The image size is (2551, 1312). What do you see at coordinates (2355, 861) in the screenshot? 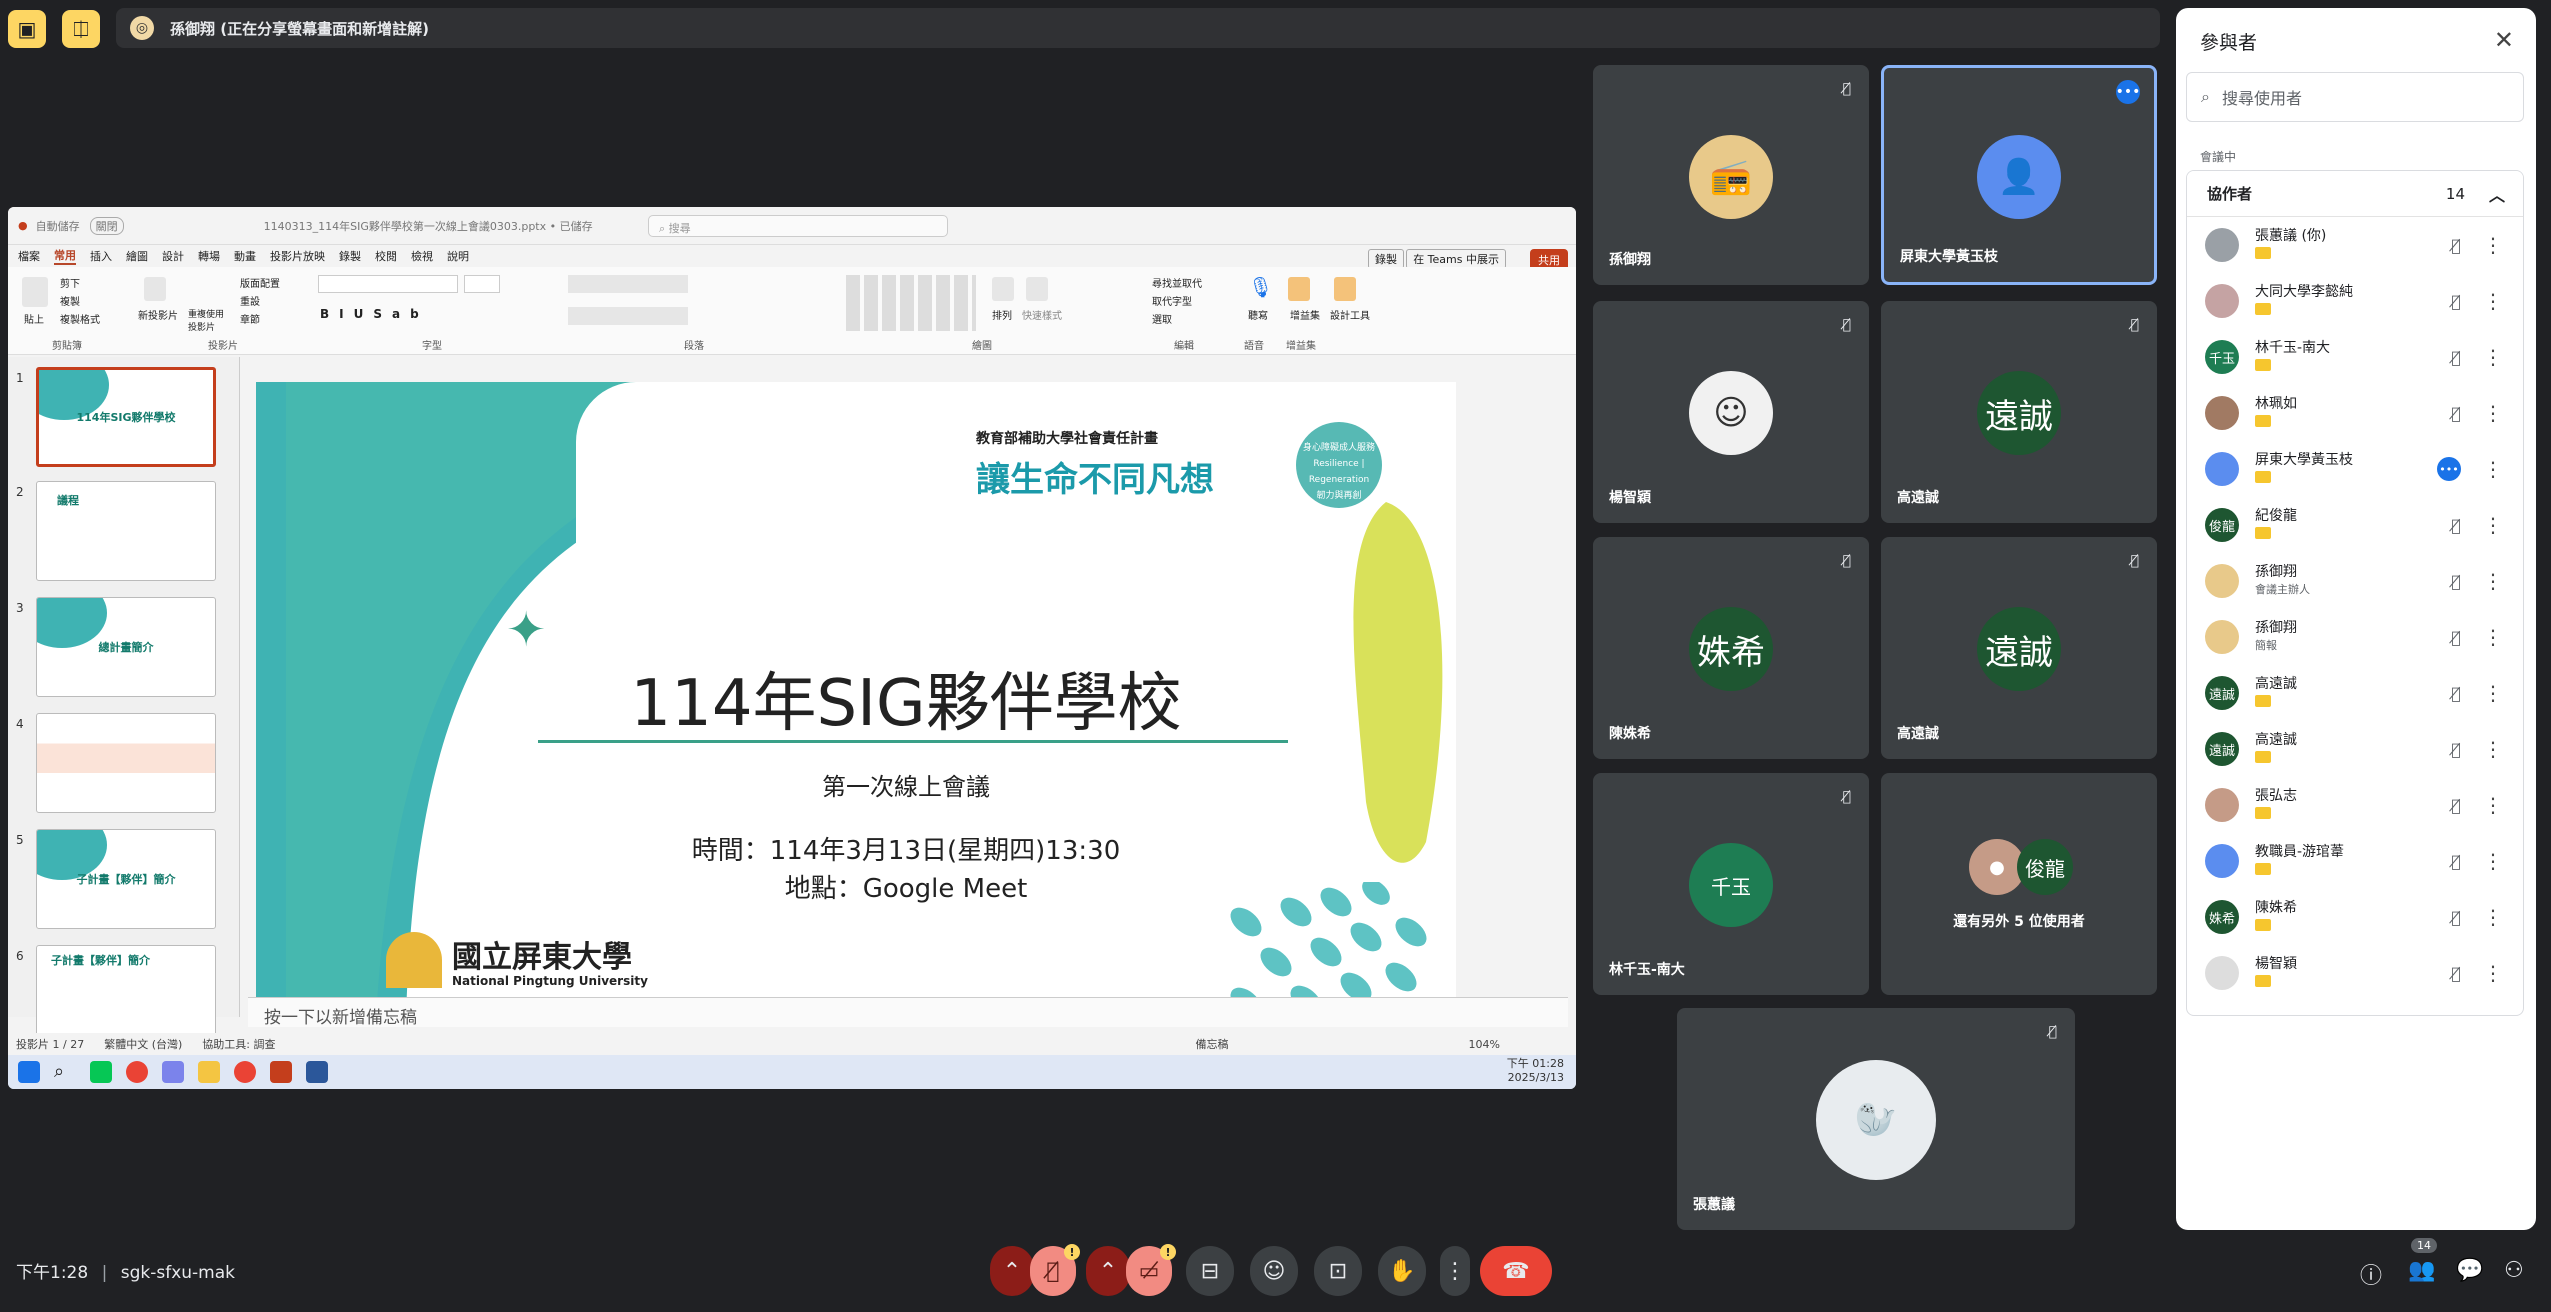
I see `participant-row: 教職員-游琯葦 🎙̸ ⋮` at bounding box center [2355, 861].